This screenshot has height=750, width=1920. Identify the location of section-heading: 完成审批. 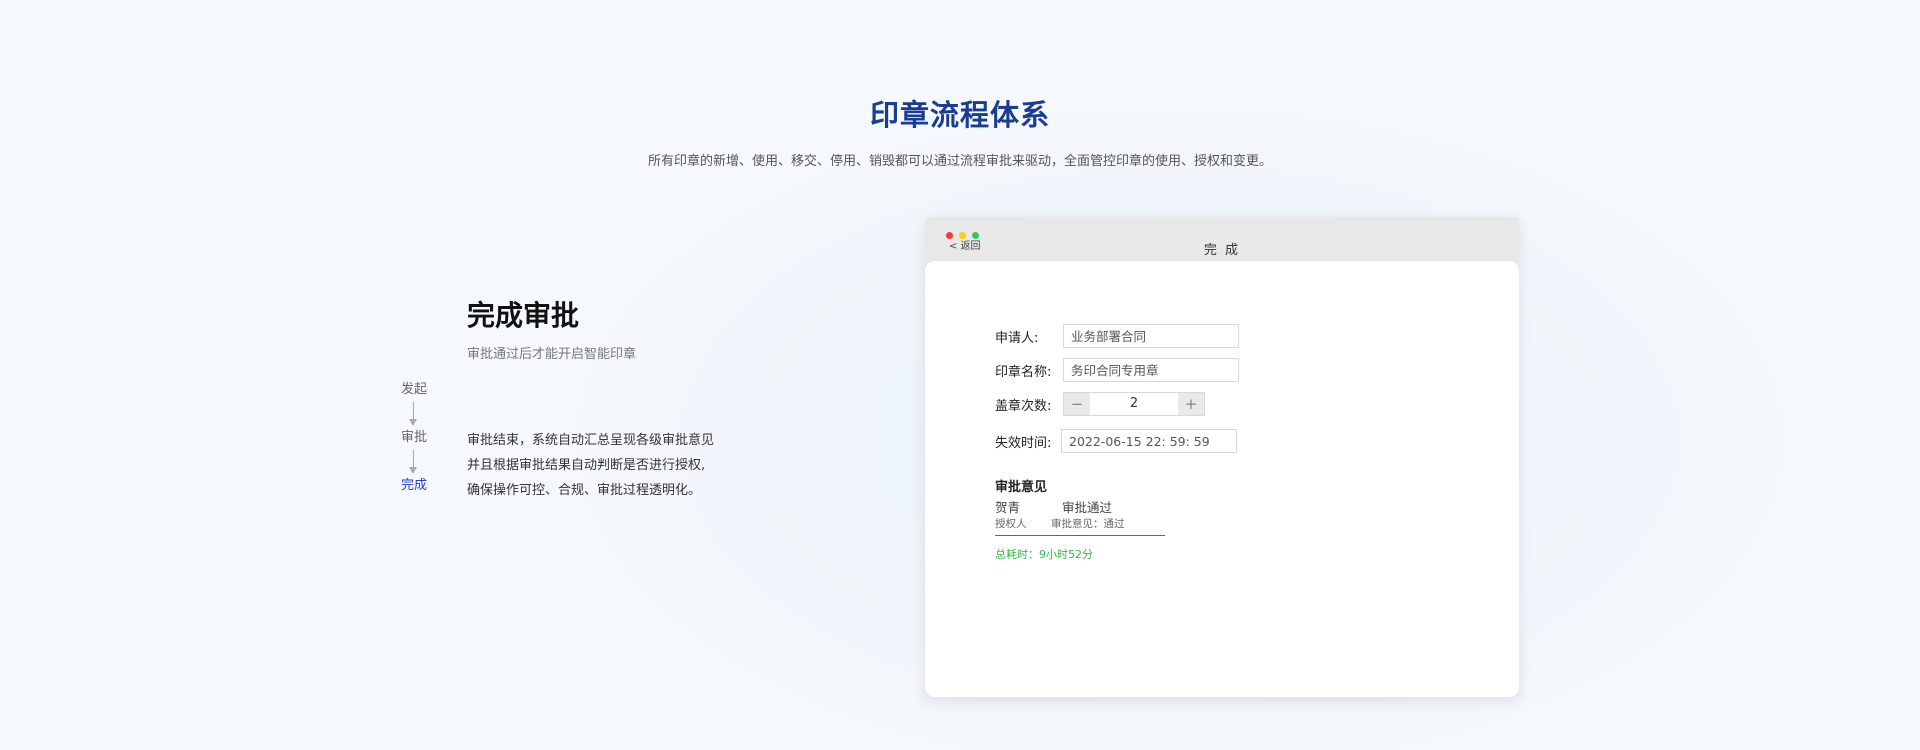
(523, 315).